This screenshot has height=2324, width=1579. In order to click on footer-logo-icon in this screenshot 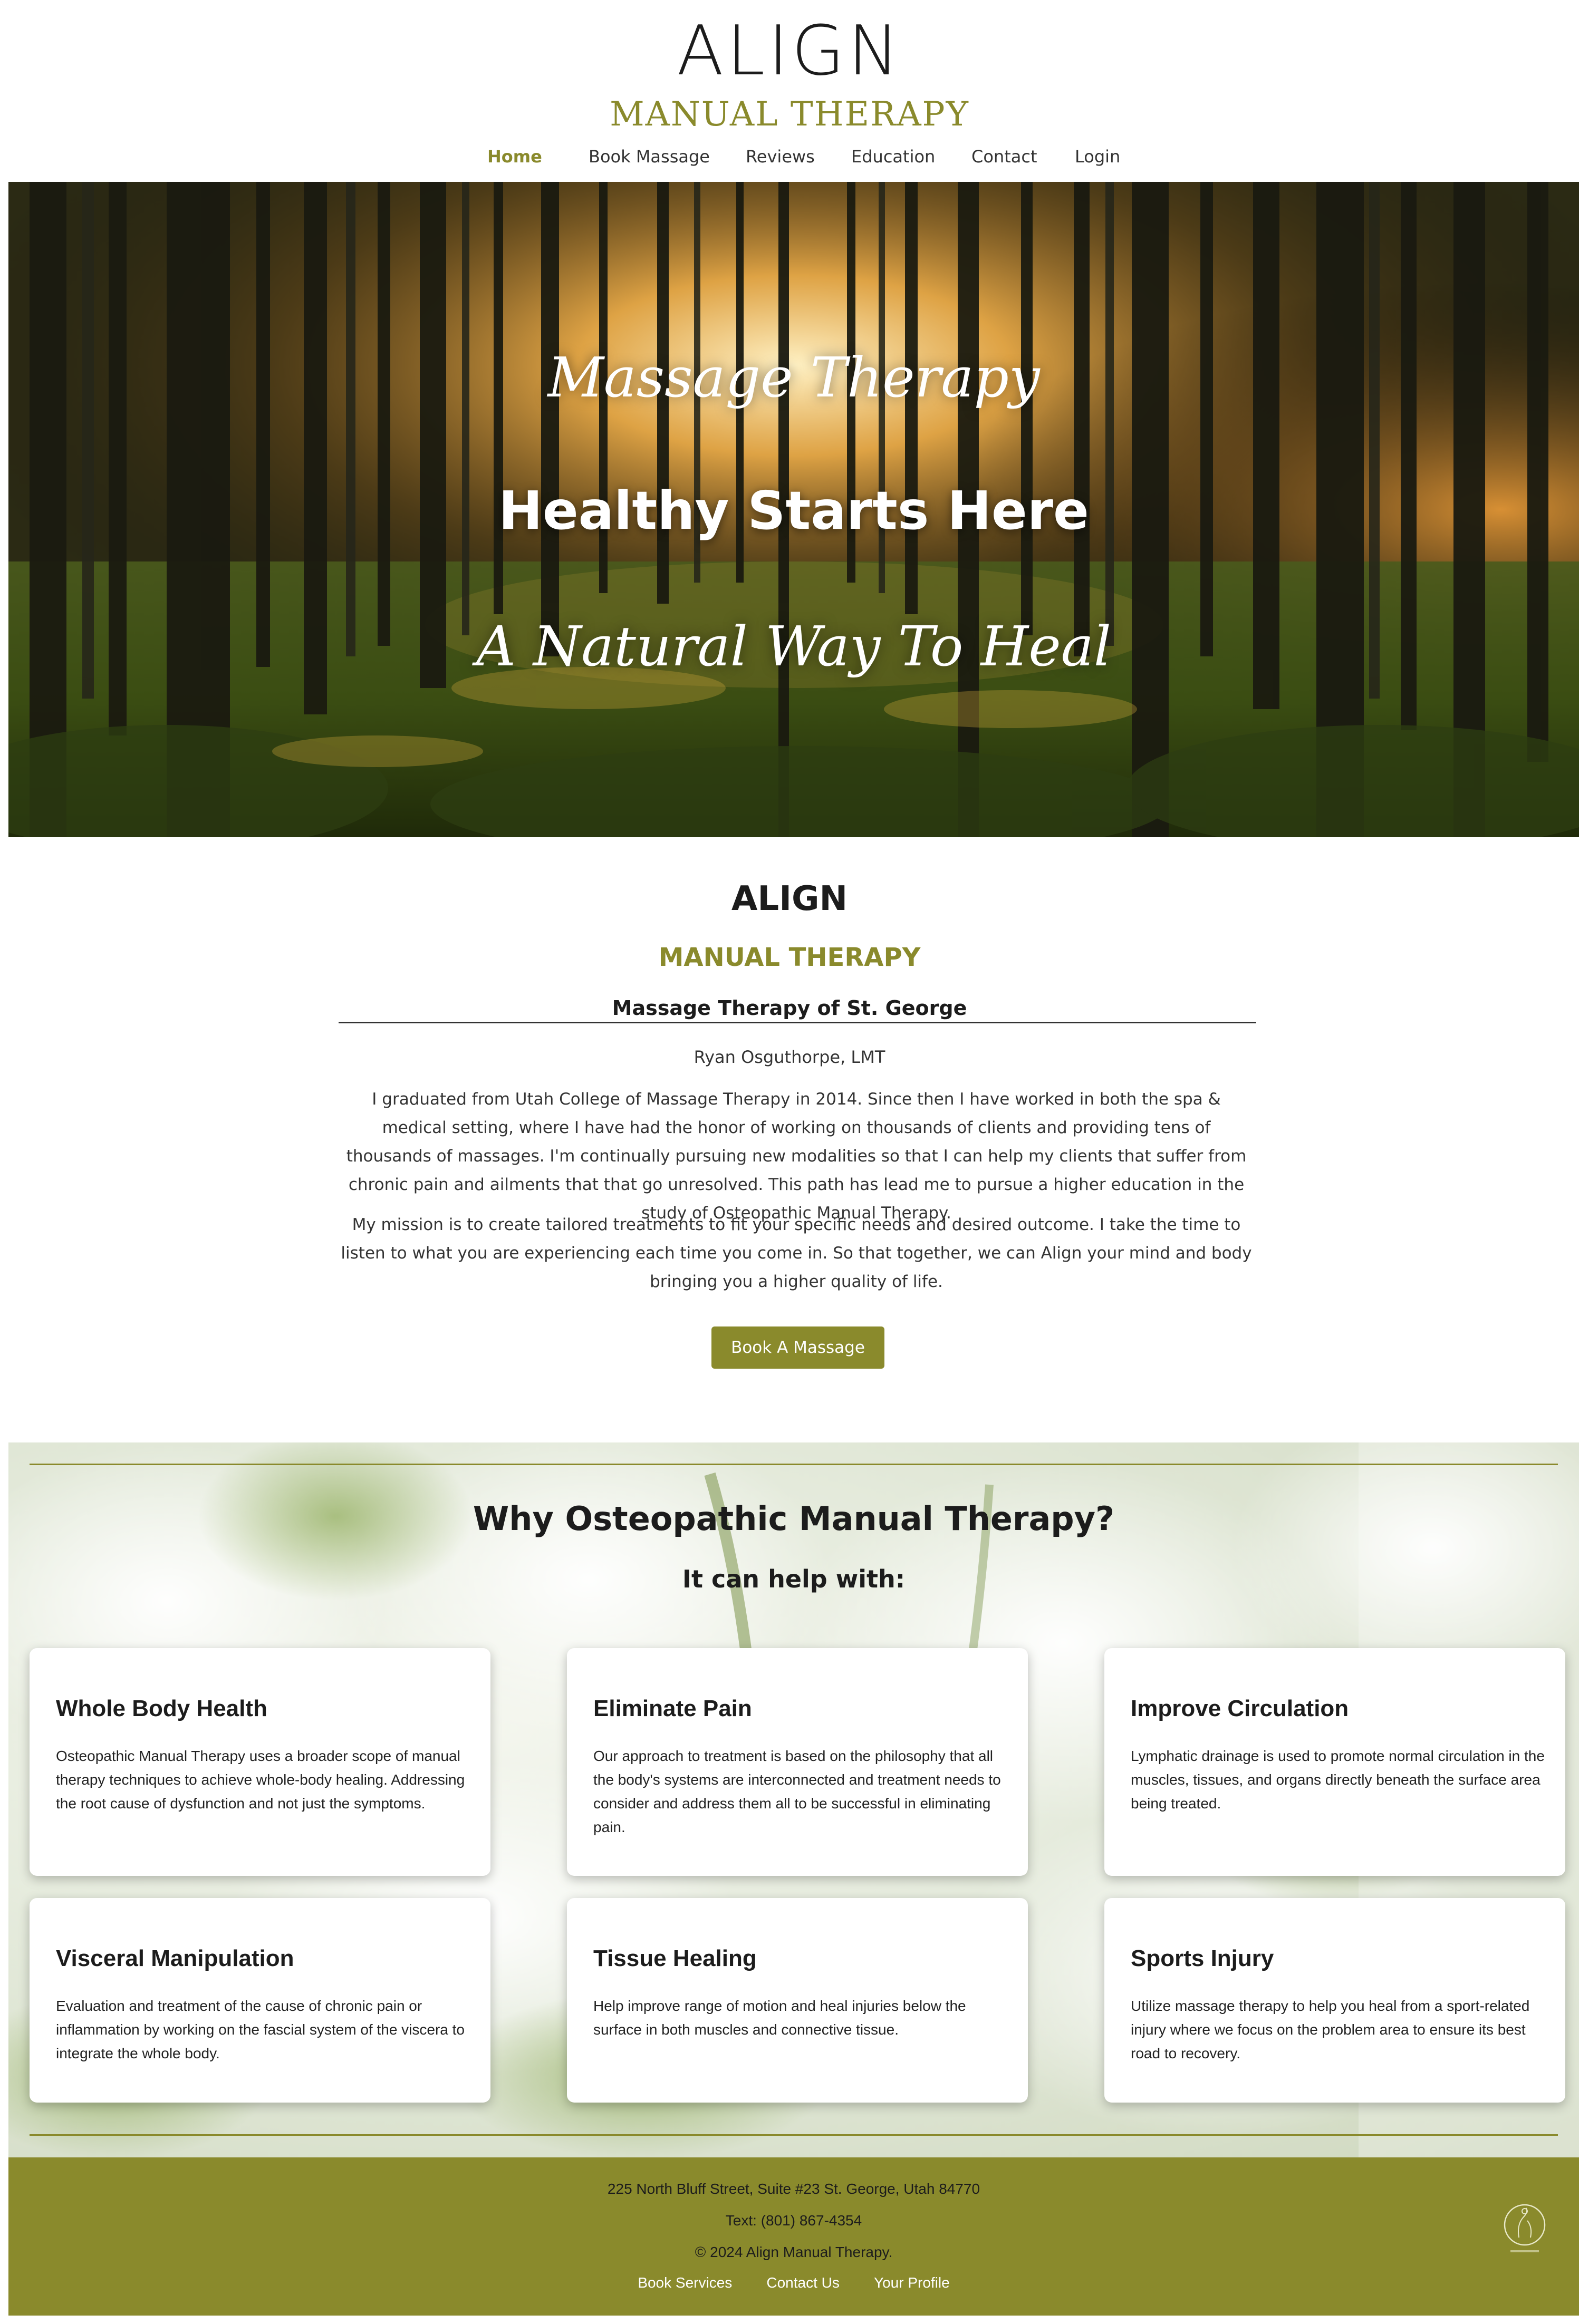, I will do `click(1525, 2228)`.